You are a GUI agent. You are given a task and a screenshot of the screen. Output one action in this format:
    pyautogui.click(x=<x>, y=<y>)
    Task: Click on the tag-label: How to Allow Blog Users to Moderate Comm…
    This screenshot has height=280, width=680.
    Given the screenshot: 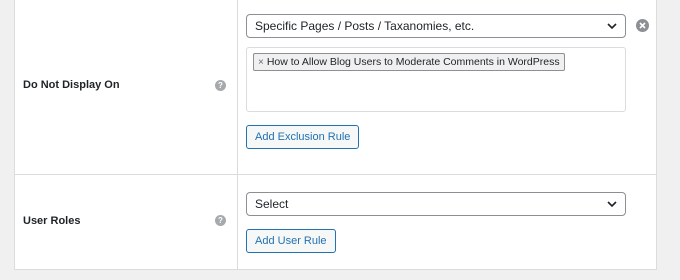 What is the action you would take?
    pyautogui.click(x=413, y=62)
    